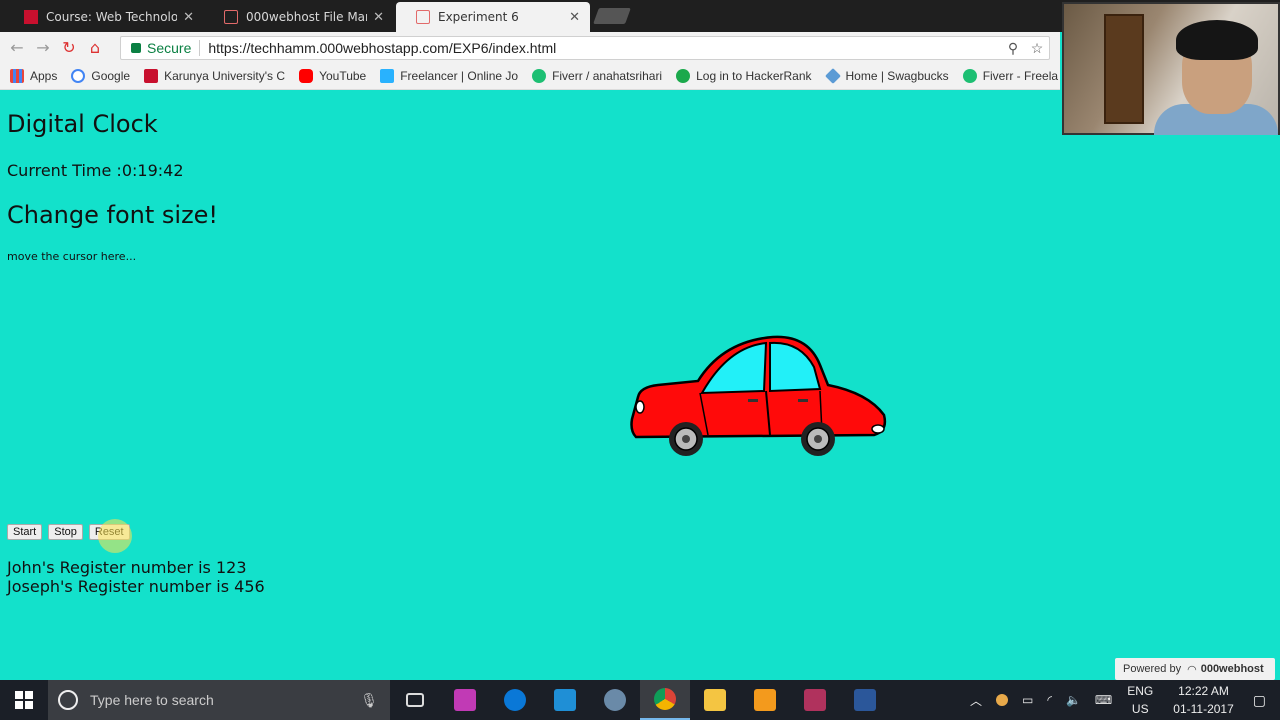 This screenshot has height=720, width=1280. I want to click on tab-experiment-6: Experiment 6 ✕, so click(493, 17).